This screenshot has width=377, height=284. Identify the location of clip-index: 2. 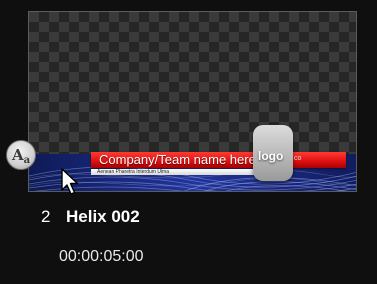
(46, 216).